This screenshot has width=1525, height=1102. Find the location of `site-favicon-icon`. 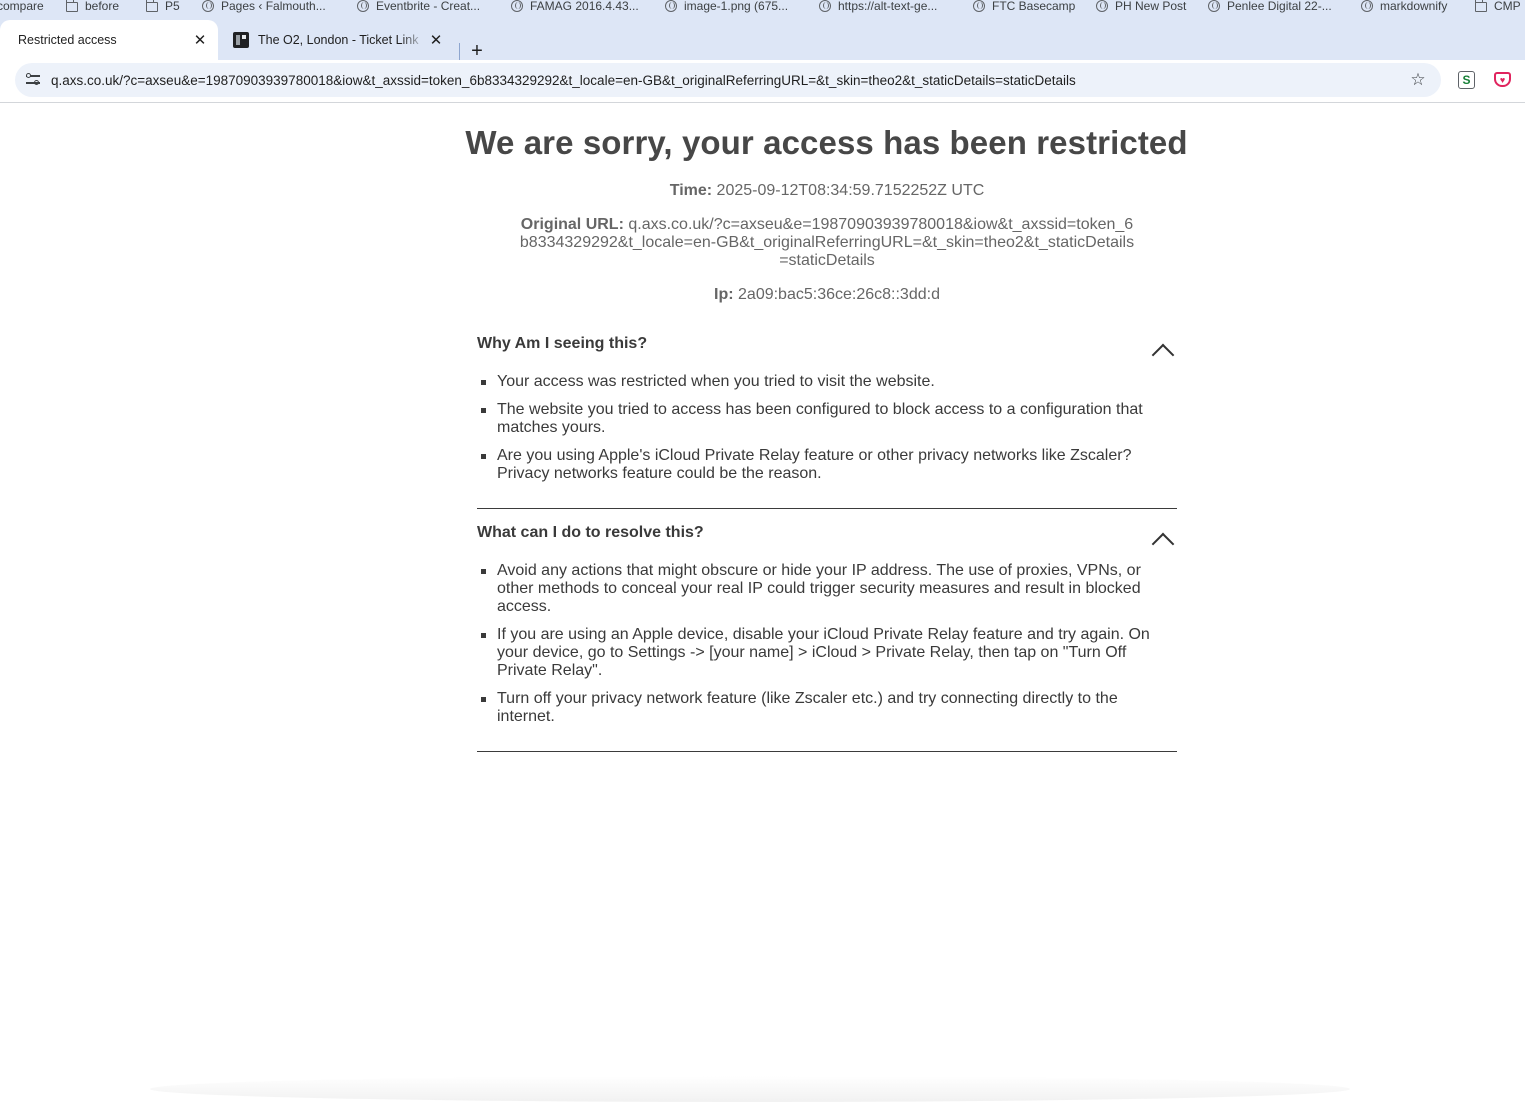

site-favicon-icon is located at coordinates (241, 40).